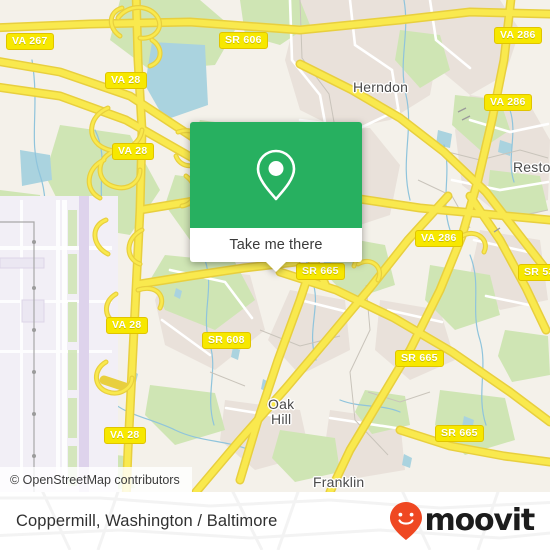 This screenshot has height=550, width=550. What do you see at coordinates (419, 358) in the screenshot?
I see `road-shield-sr-665-b: SR 665` at bounding box center [419, 358].